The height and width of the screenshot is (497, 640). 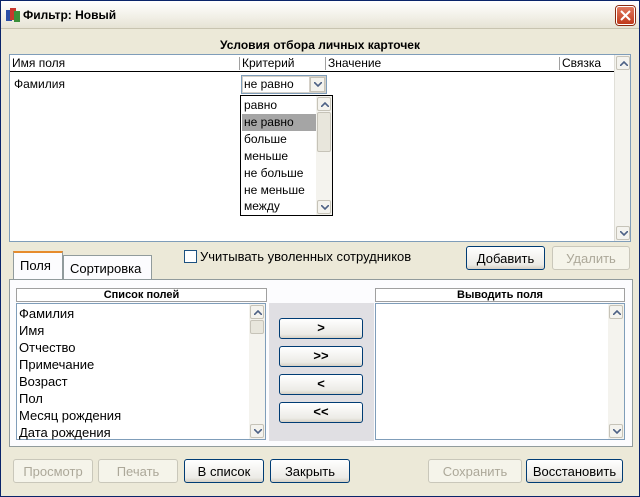 What do you see at coordinates (38, 63) in the screenshot?
I see `column-header-field: Имя поля` at bounding box center [38, 63].